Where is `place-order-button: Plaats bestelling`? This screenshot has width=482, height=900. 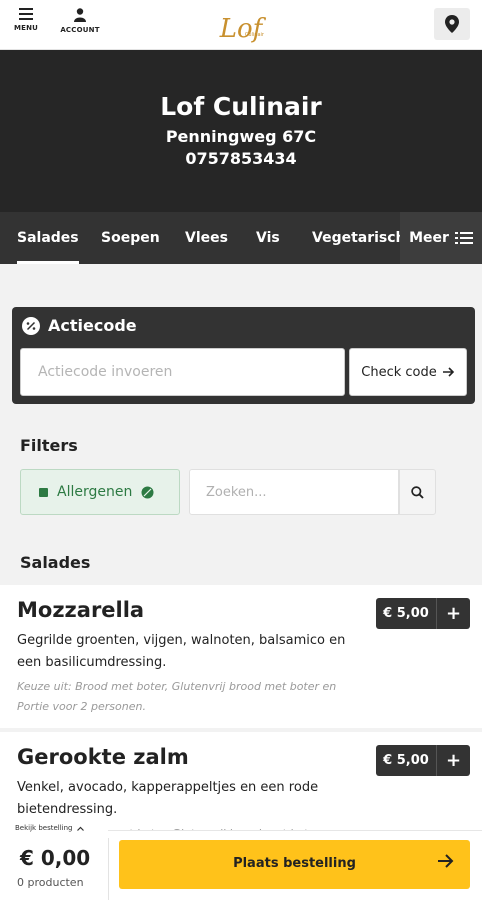
place-order-button: Plaats bestelling is located at coordinates (294, 864).